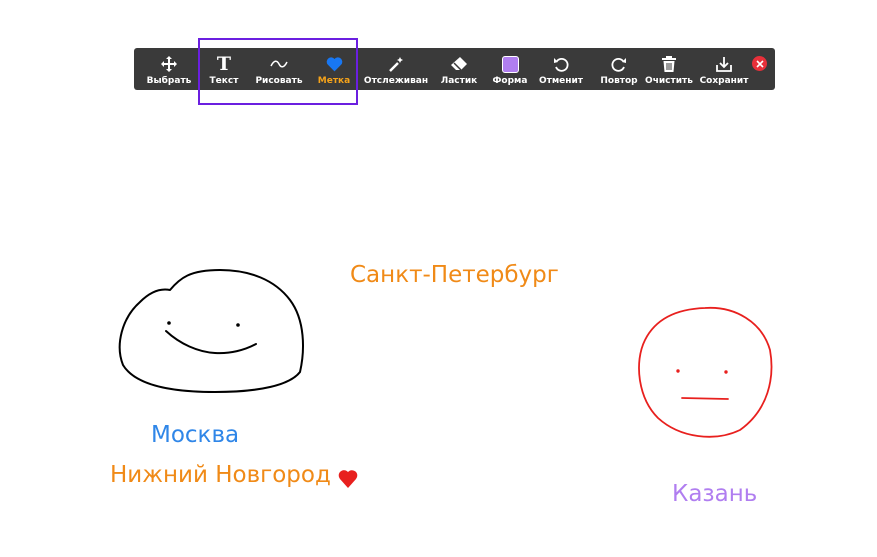 This screenshot has height=557, width=877. What do you see at coordinates (195, 435) in the screenshot?
I see `label-moscow: Москва` at bounding box center [195, 435].